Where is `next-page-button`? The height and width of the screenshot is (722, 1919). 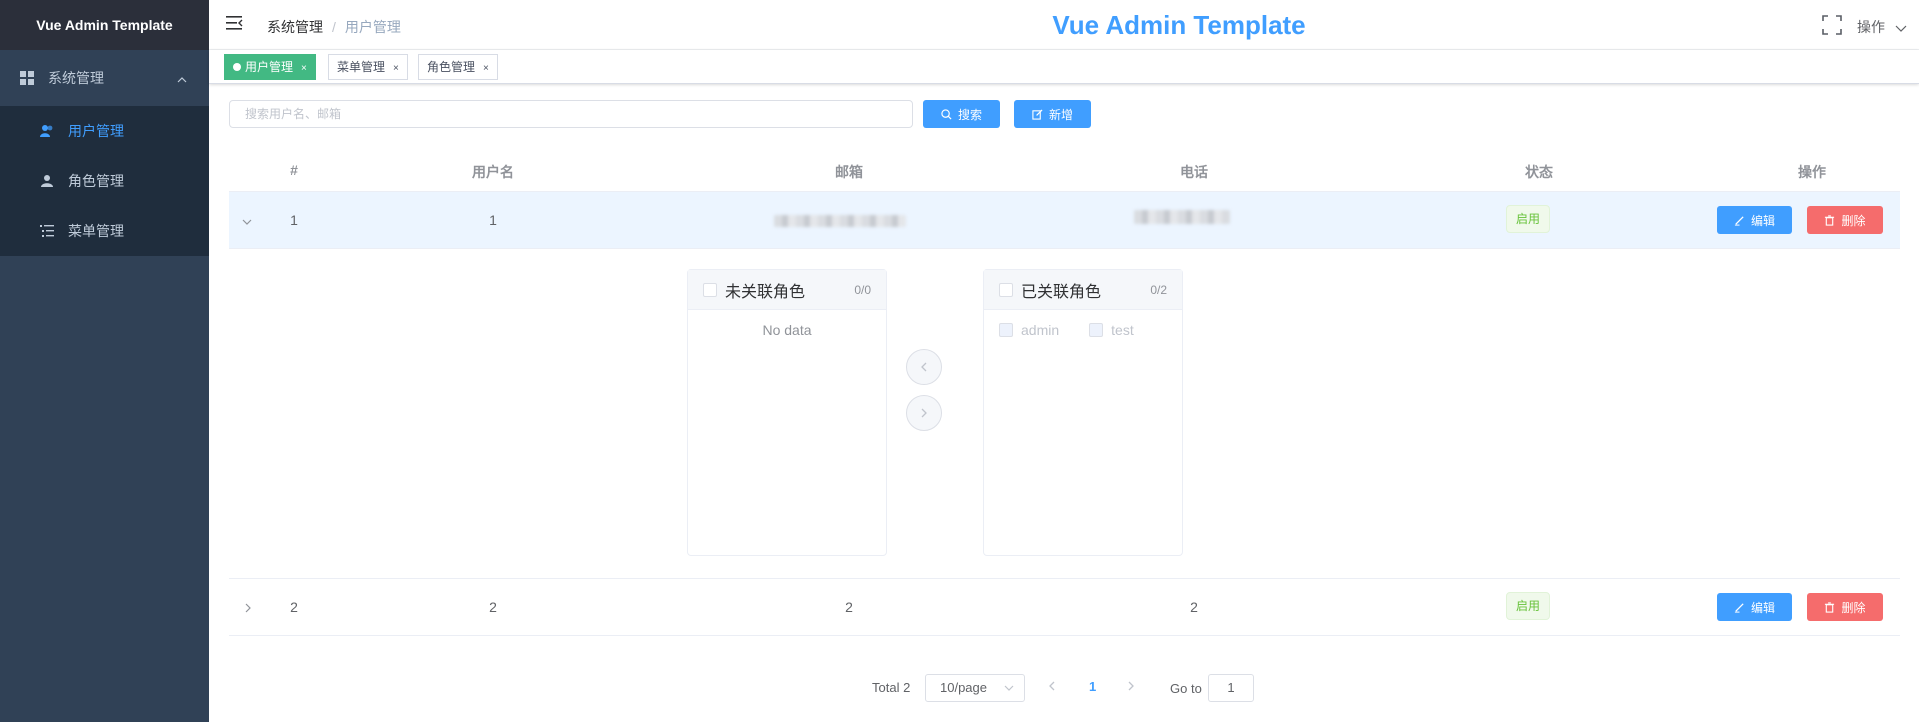 next-page-button is located at coordinates (1131, 687).